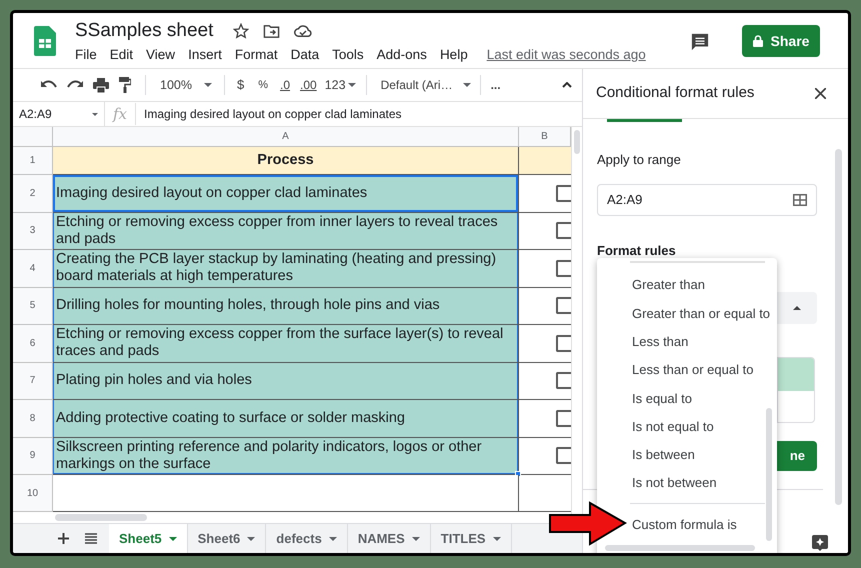  What do you see at coordinates (205, 55) in the screenshot?
I see `menu-item: Insert` at bounding box center [205, 55].